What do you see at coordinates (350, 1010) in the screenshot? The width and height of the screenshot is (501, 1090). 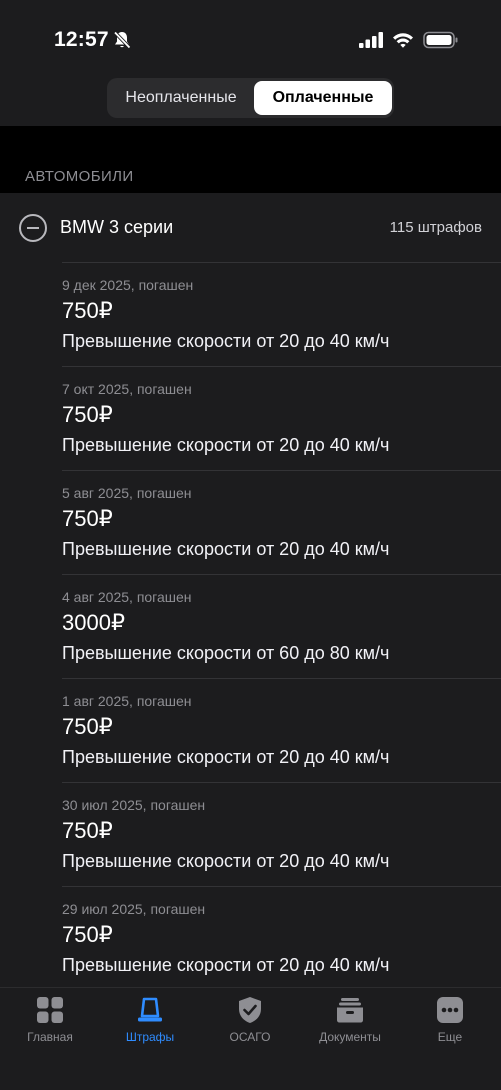 I see `documents-tray-icon` at bounding box center [350, 1010].